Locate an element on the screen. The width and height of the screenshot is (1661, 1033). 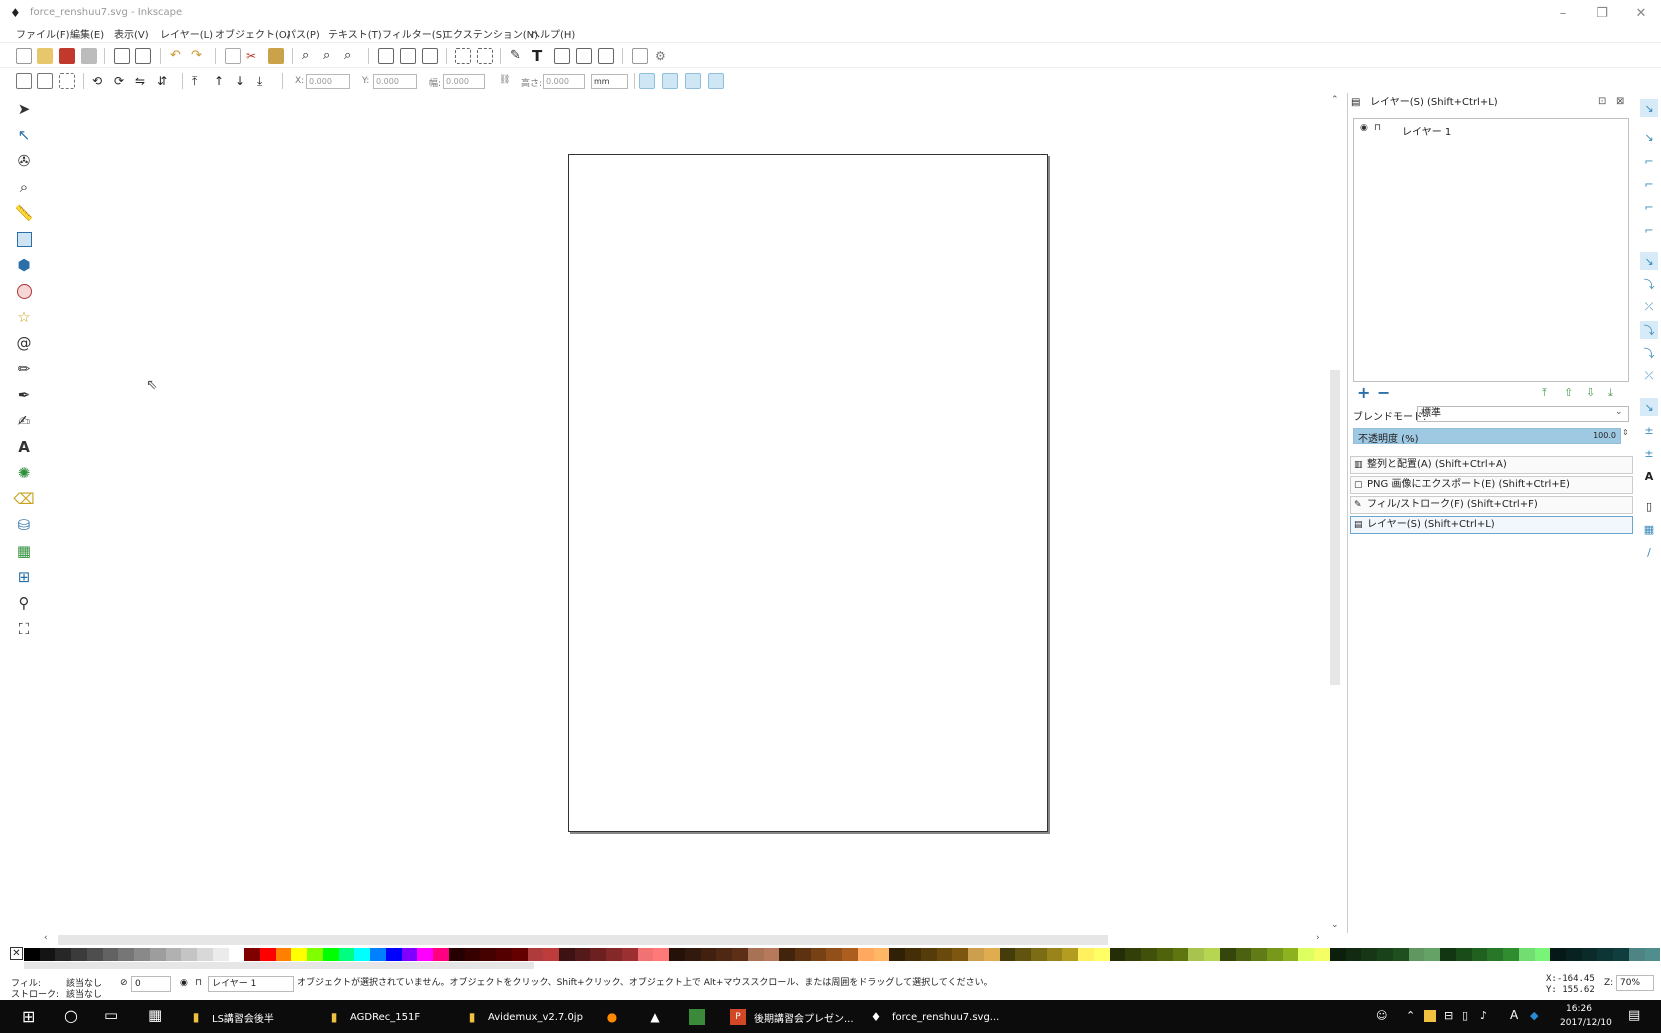
people-icon: ☺ is located at coordinates (1381, 1015).